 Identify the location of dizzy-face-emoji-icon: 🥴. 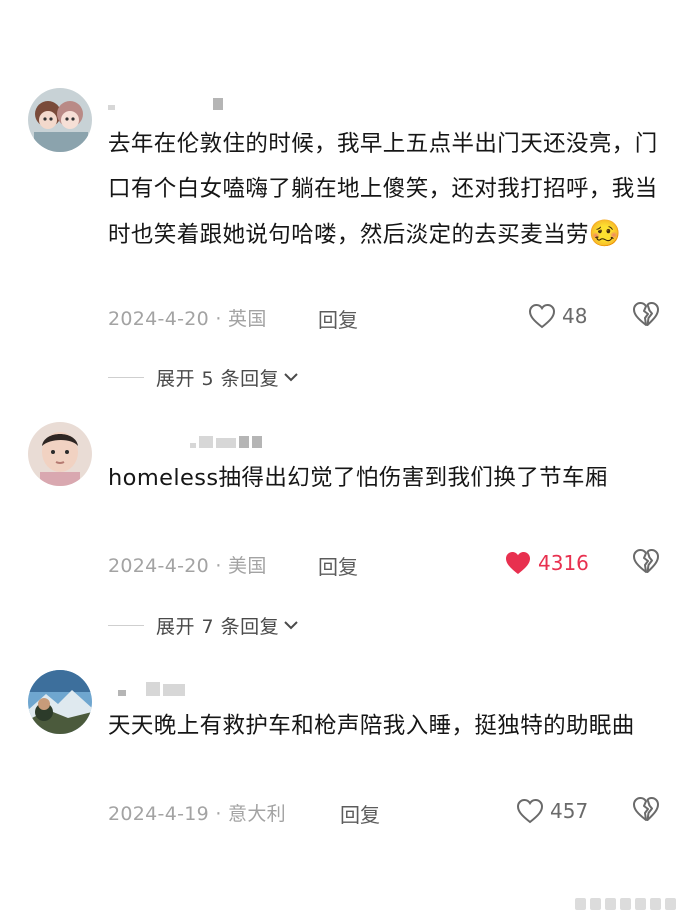
(605, 234).